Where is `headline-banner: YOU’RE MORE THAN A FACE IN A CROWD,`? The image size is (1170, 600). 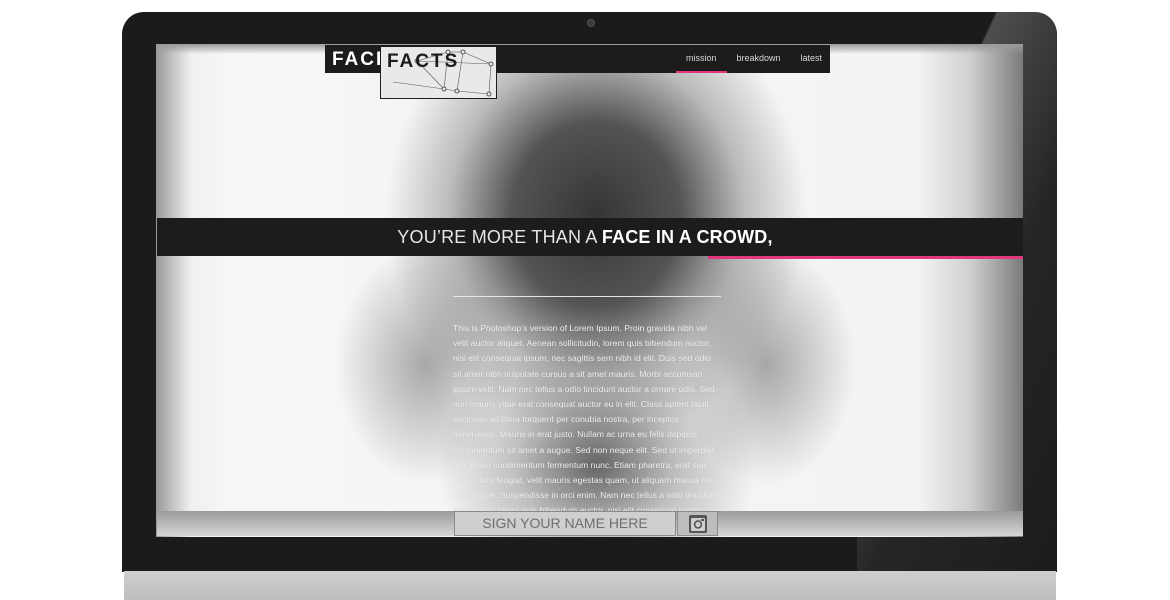
headline-banner: YOU’RE MORE THAN A FACE IN A CROWD, is located at coordinates (590, 237).